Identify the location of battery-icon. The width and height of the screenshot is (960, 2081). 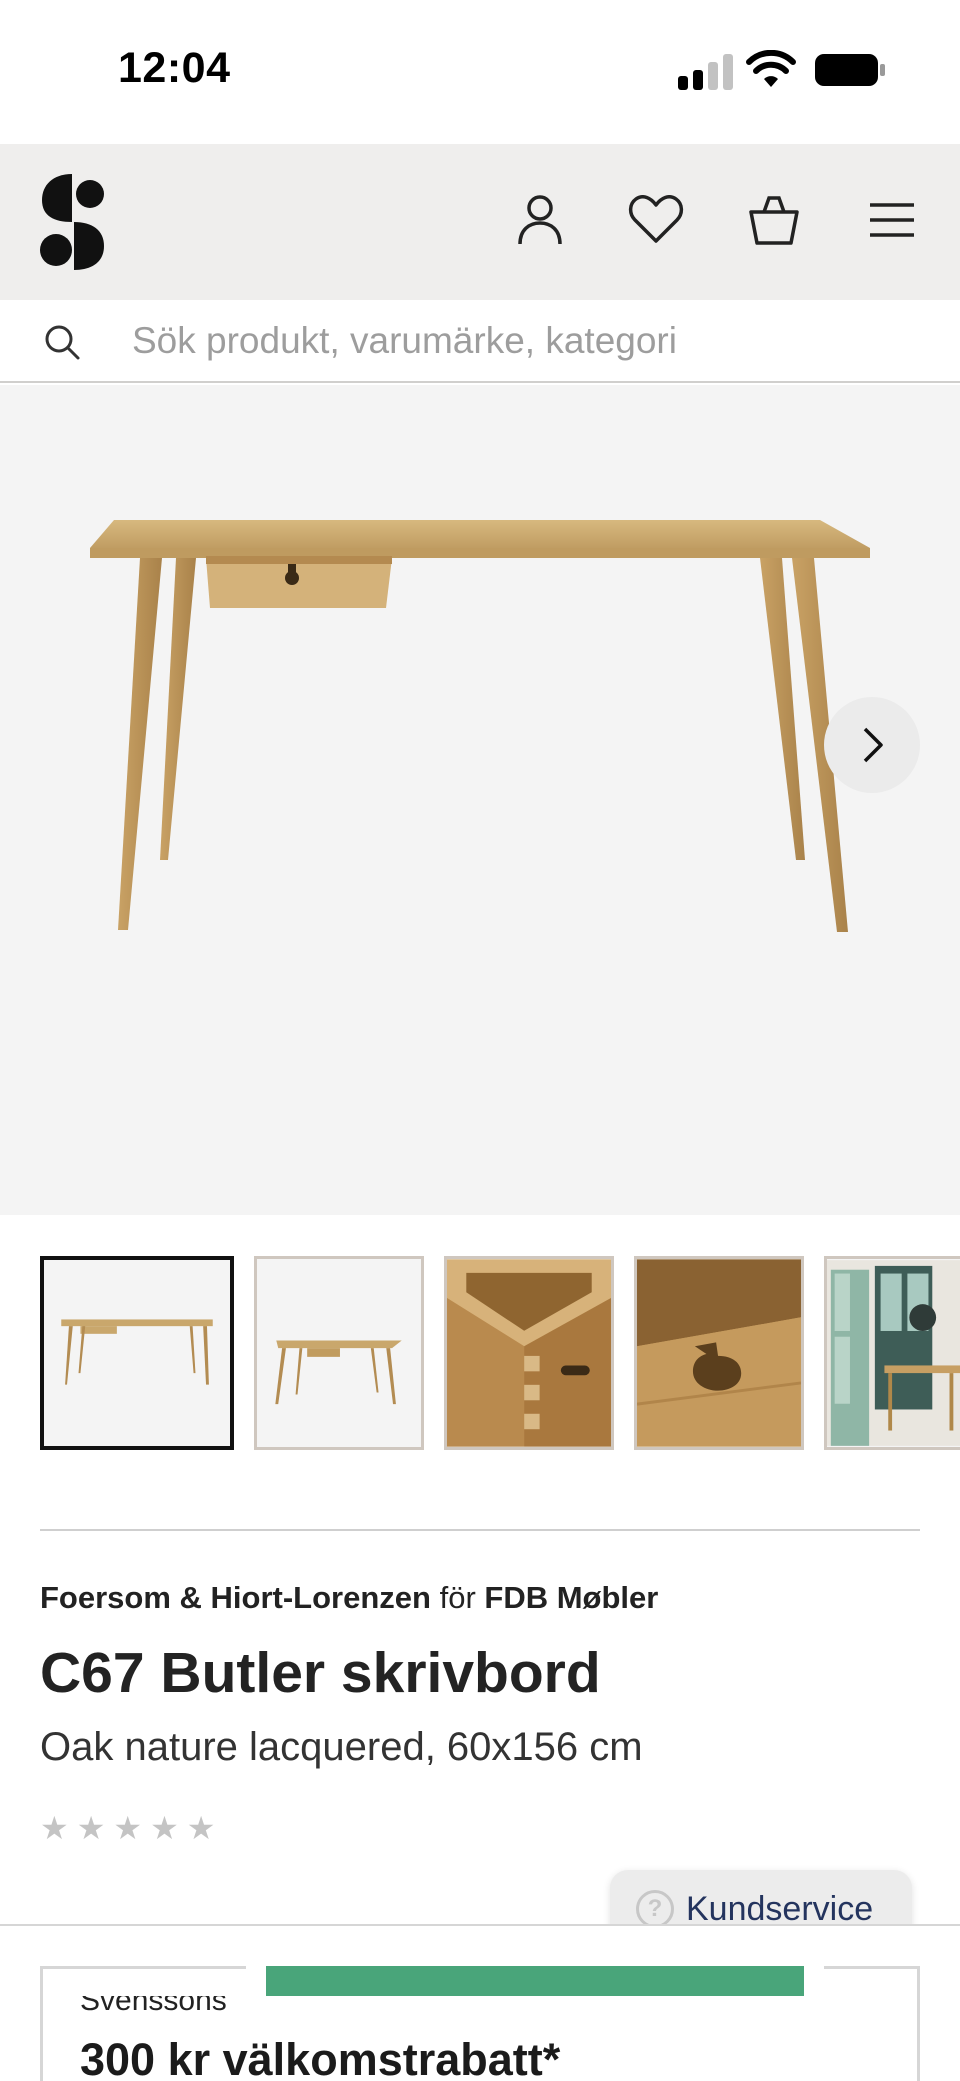
(850, 70).